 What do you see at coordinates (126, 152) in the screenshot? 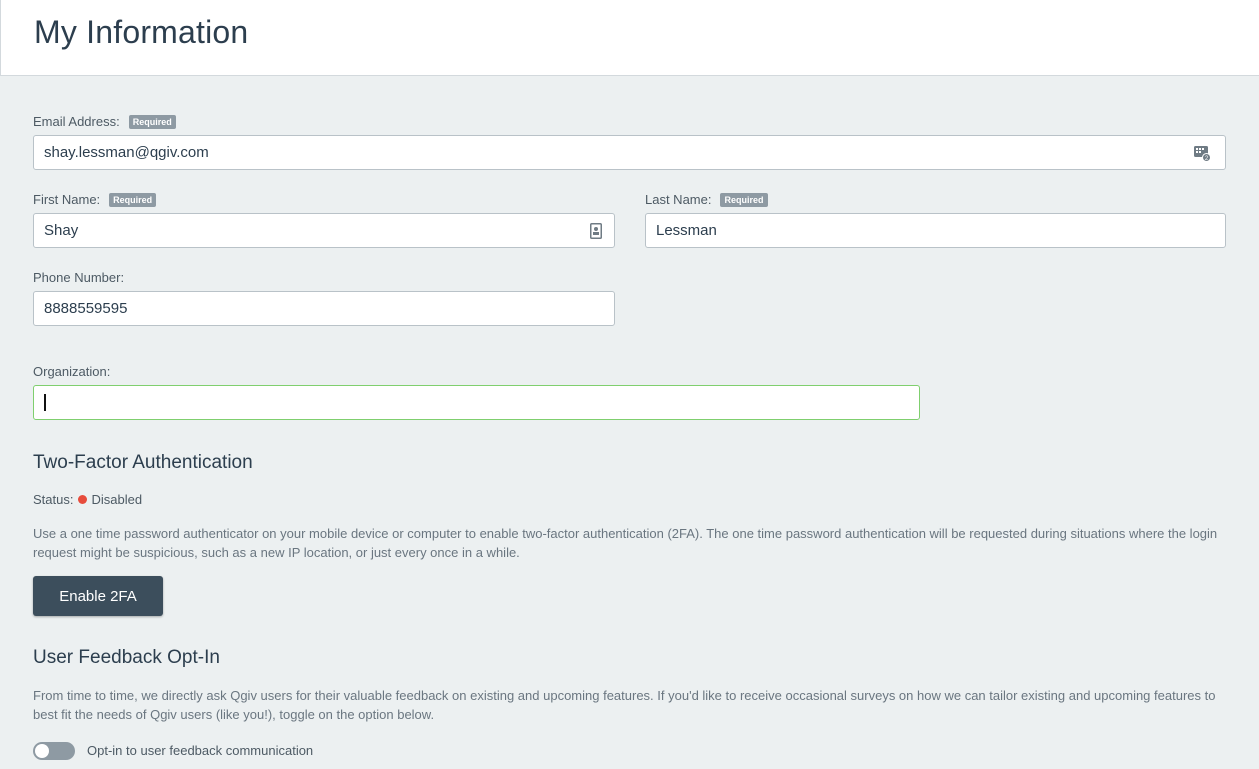
I see `email-input-value: shay.lessman@qgiv.com` at bounding box center [126, 152].